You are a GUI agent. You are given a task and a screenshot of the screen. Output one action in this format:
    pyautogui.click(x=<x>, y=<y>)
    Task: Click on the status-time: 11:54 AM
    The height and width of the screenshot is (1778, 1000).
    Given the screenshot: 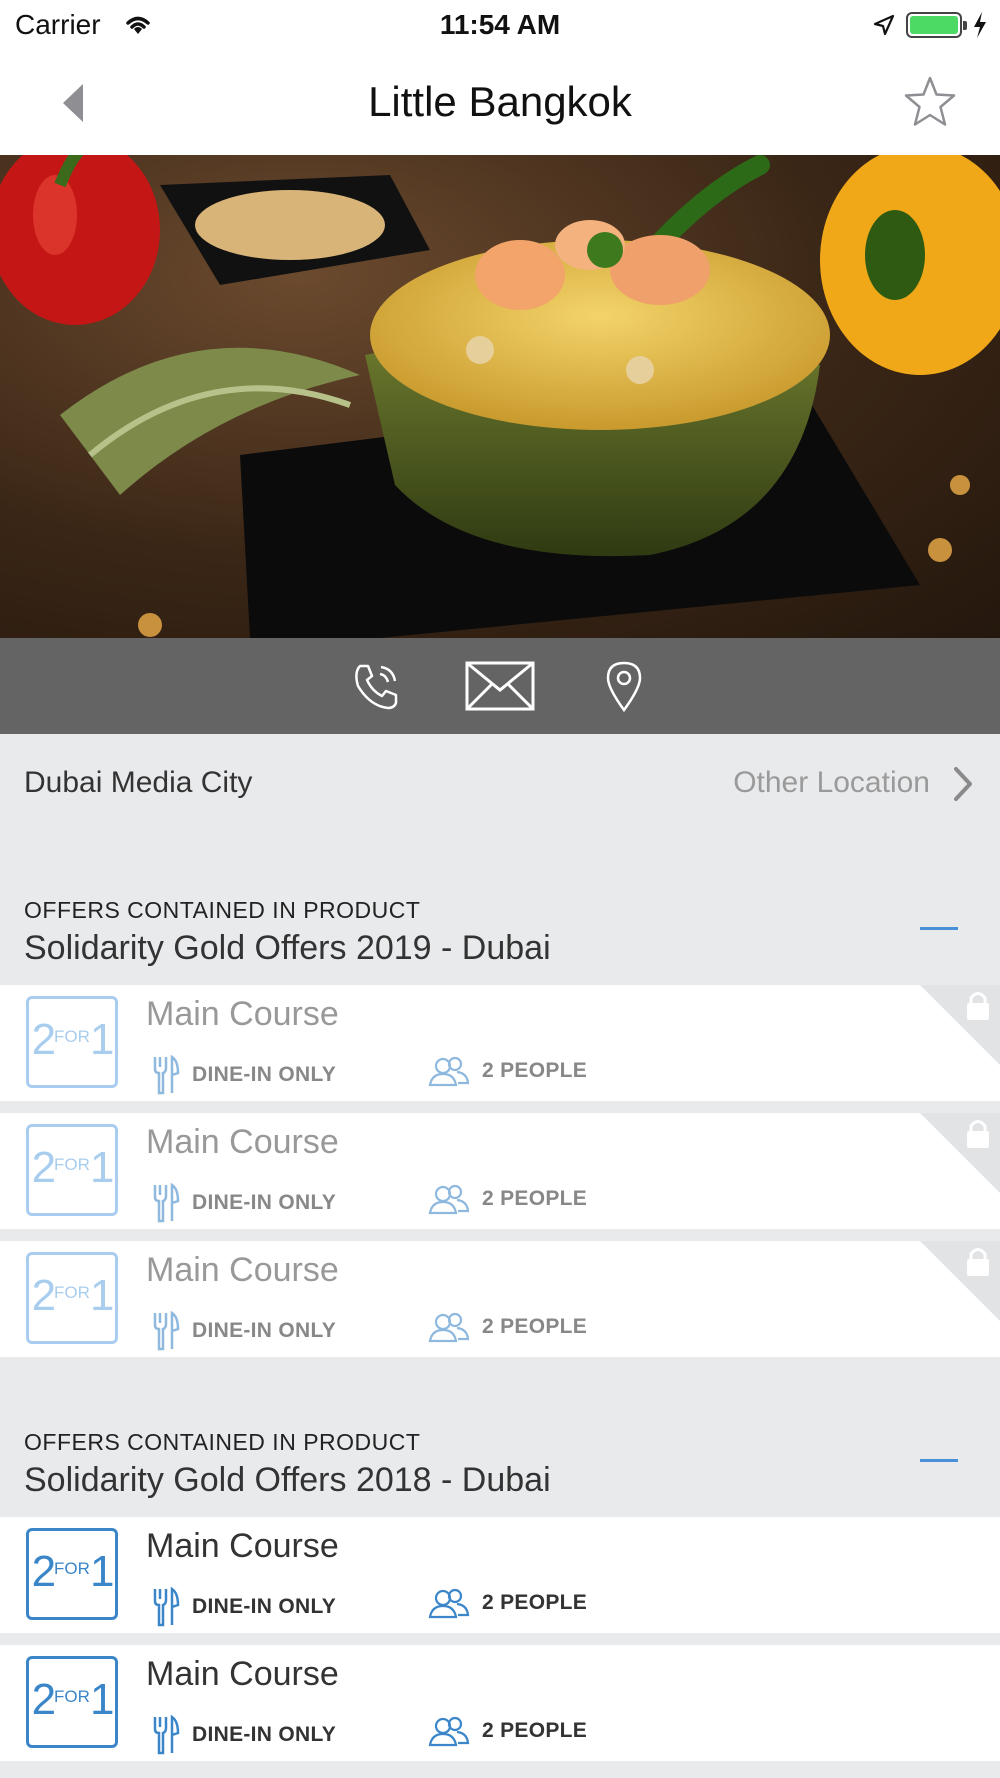 What is the action you would take?
    pyautogui.click(x=500, y=24)
    